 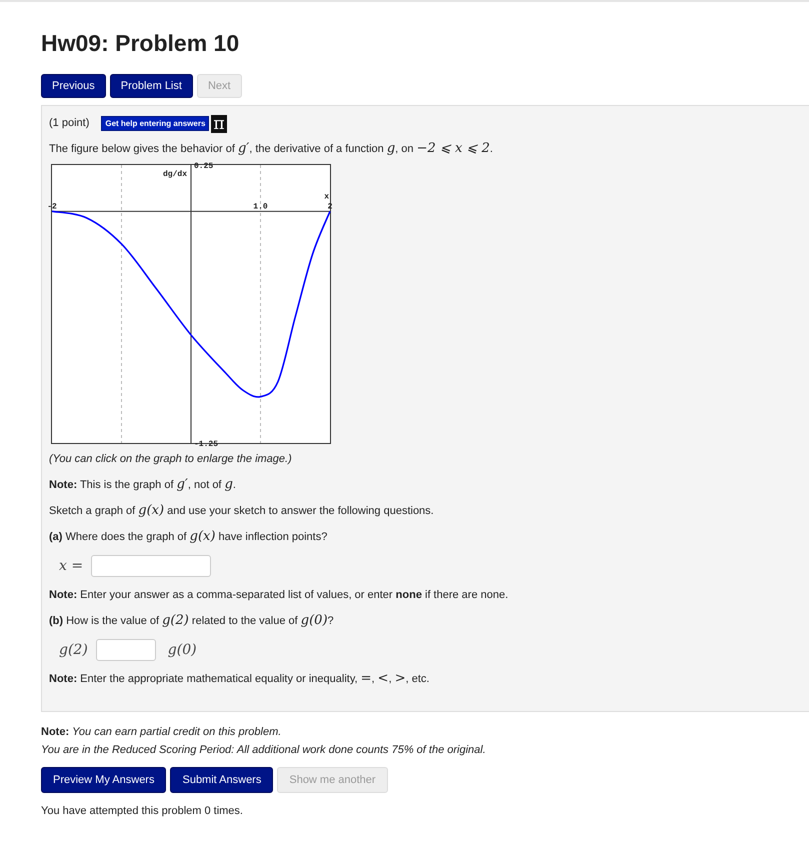 I want to click on points-label: (1 point), so click(x=69, y=124).